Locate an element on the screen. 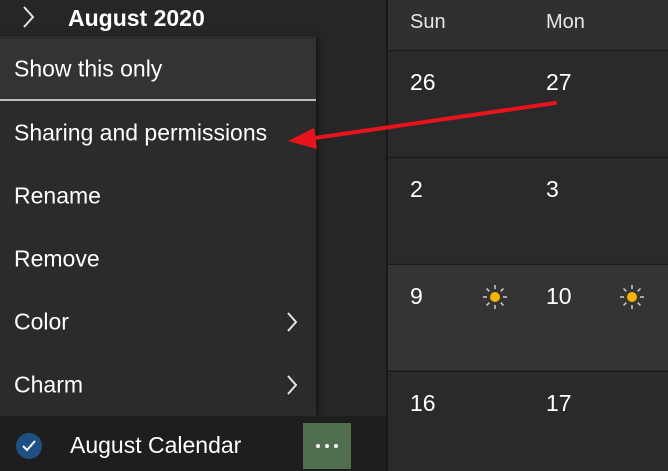  menu-item-label: Color is located at coordinates (41, 321).